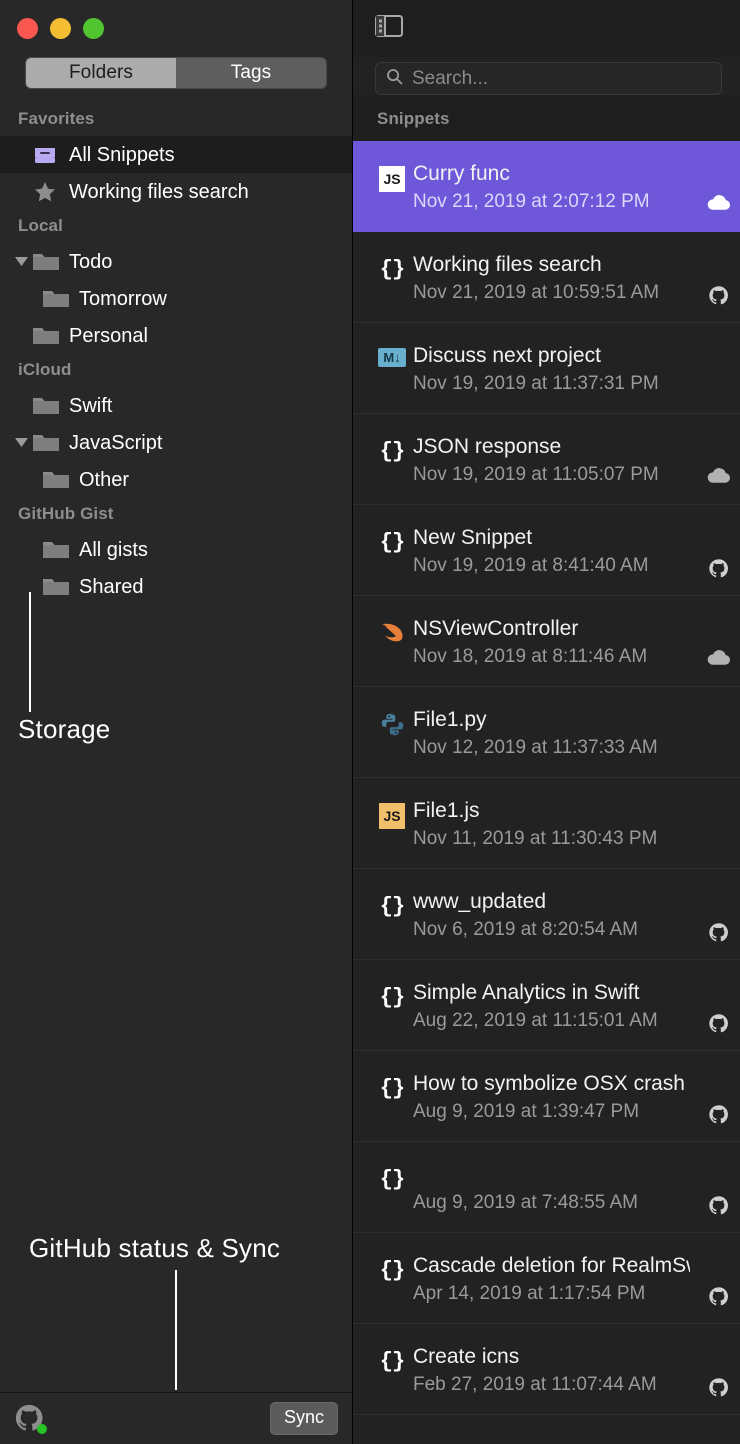  I want to click on sidebar-toggle-icon, so click(389, 28).